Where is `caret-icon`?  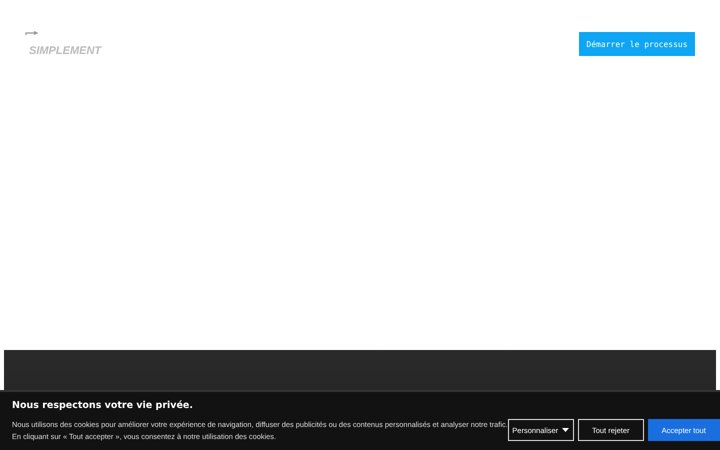
caret-icon is located at coordinates (566, 430).